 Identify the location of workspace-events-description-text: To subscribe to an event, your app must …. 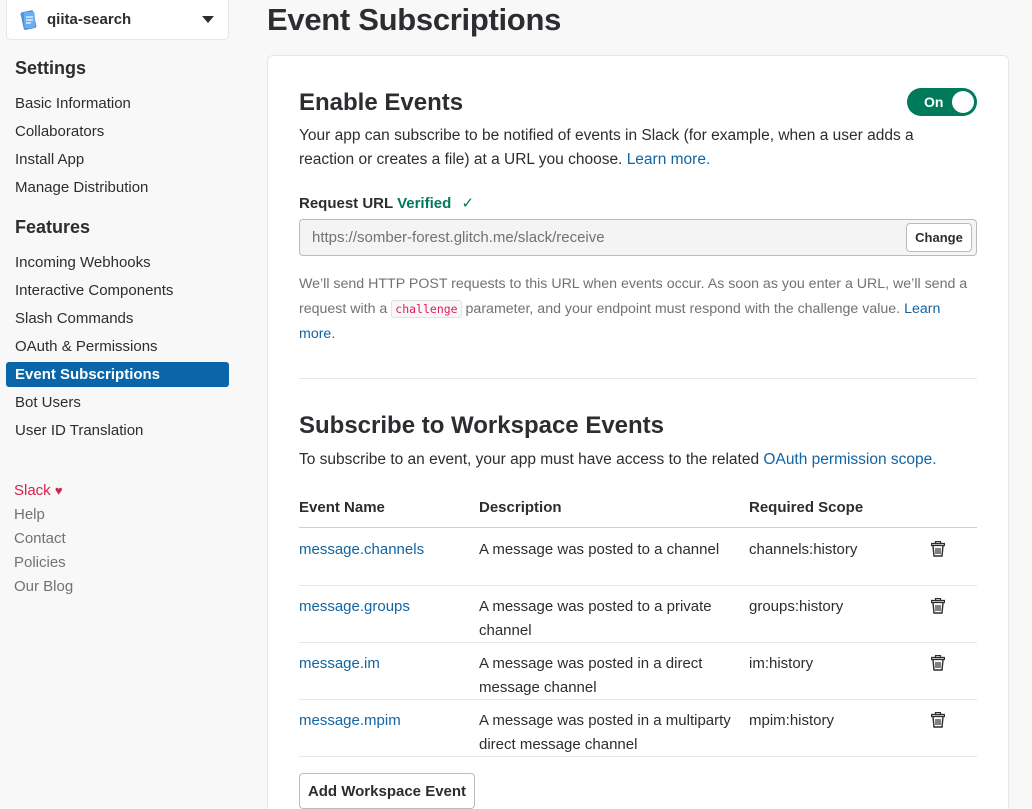
(529, 459).